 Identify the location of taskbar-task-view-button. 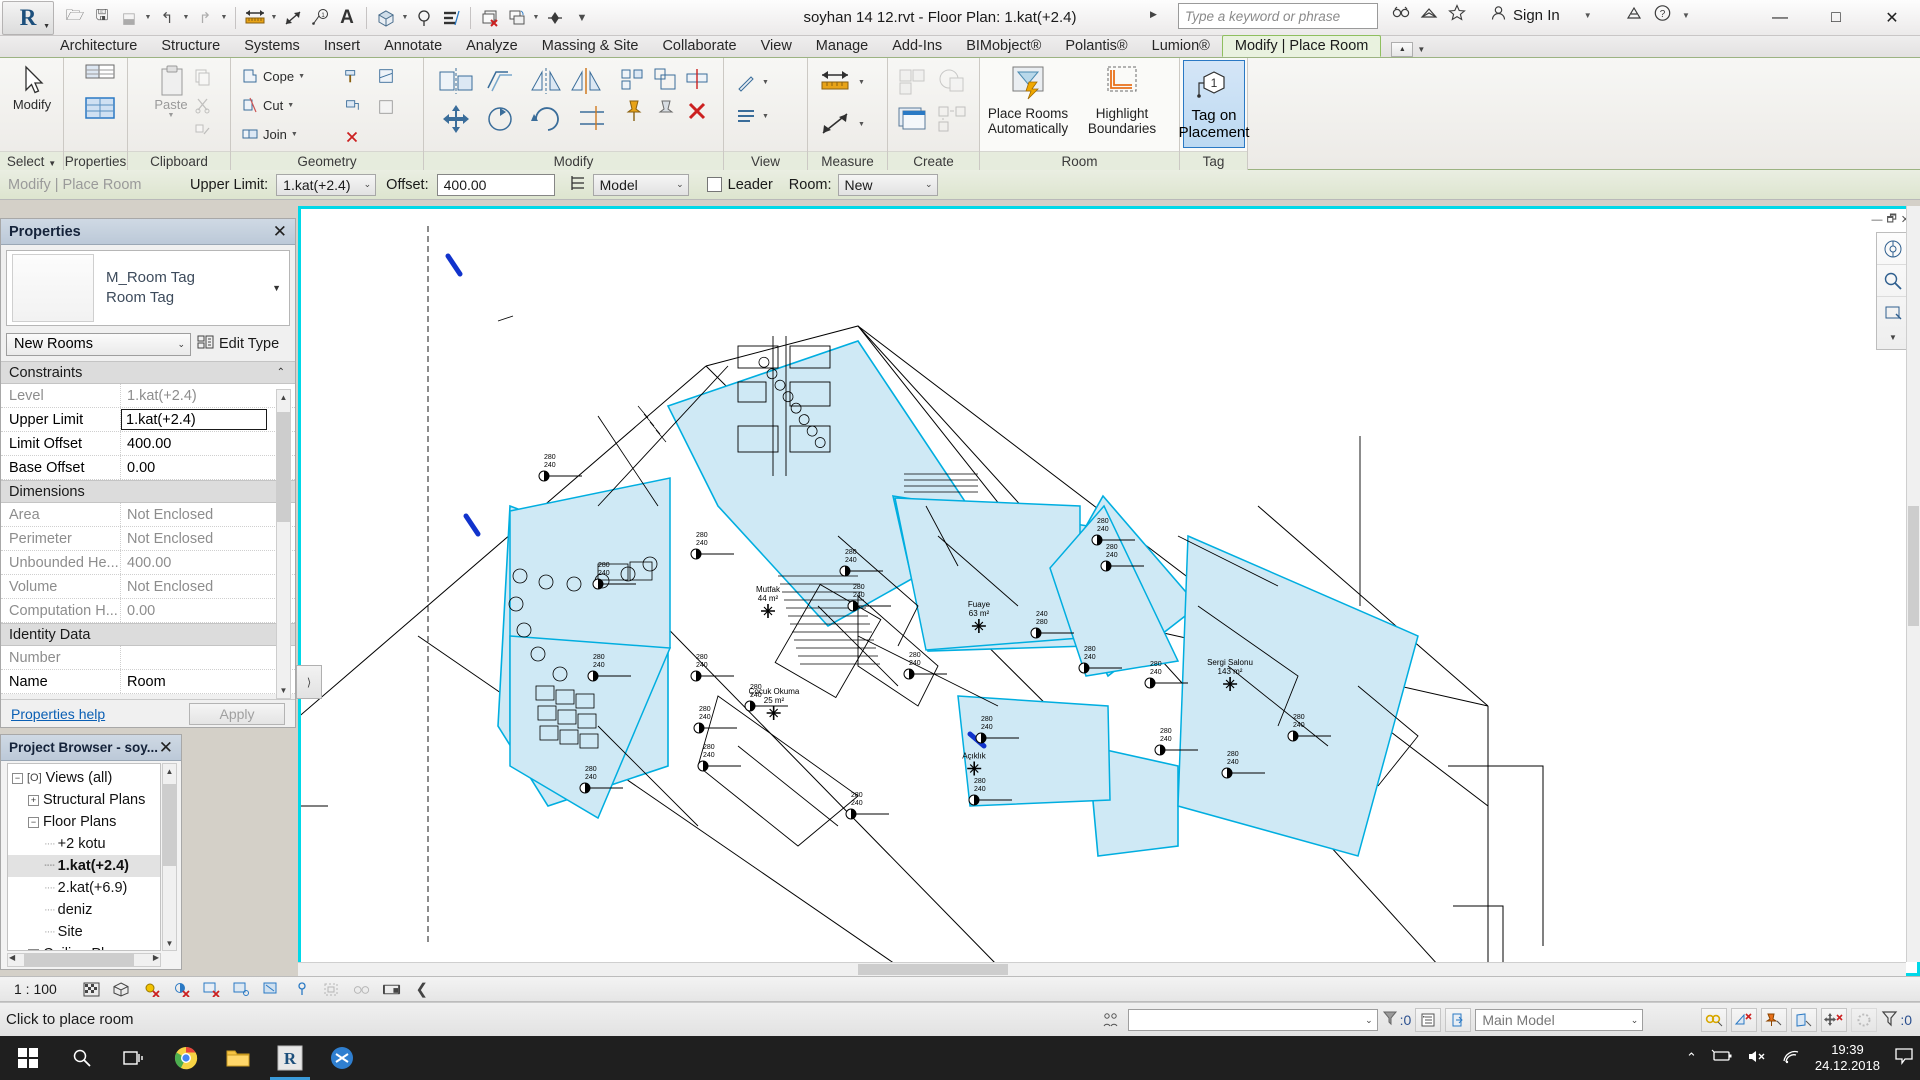
(134, 1058).